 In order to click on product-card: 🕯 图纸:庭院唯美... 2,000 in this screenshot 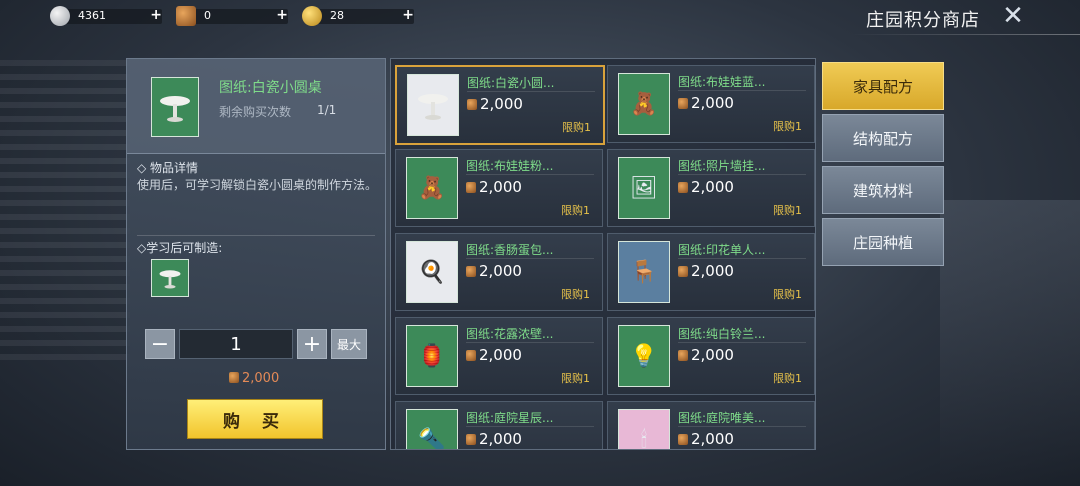, I will do `click(711, 425)`.